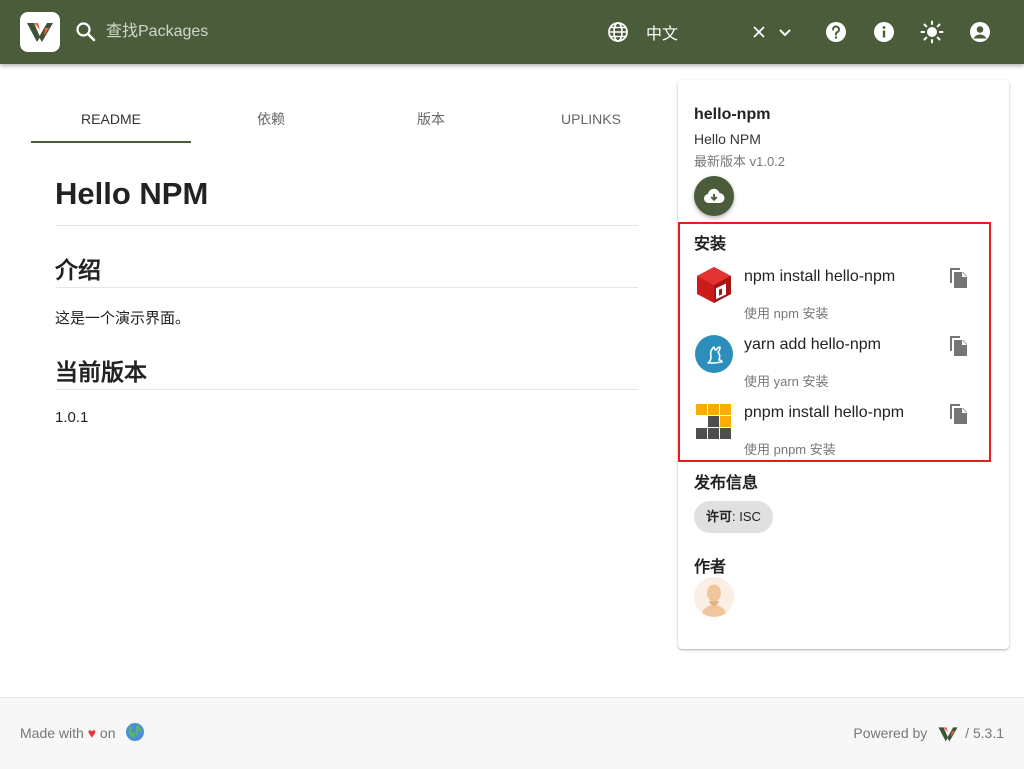  Describe the element at coordinates (618, 32) in the screenshot. I see `globe-icon` at that location.